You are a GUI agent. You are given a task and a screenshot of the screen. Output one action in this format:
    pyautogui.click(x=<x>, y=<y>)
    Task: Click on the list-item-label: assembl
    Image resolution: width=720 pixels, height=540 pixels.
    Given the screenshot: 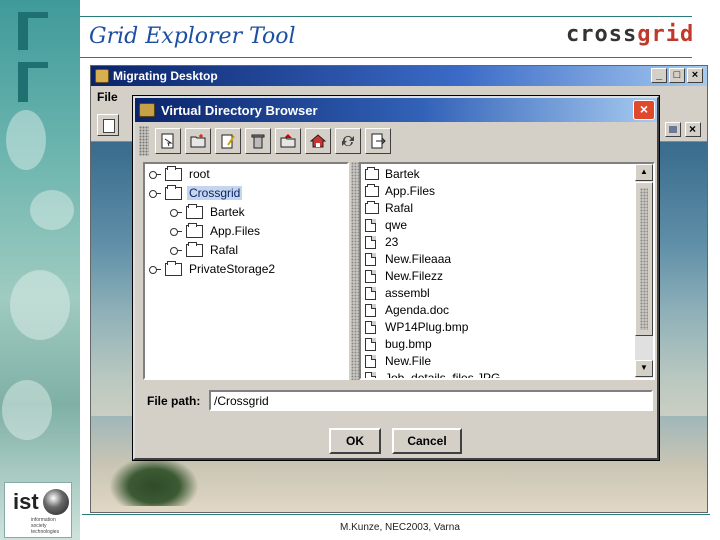 What is the action you would take?
    pyautogui.click(x=407, y=293)
    